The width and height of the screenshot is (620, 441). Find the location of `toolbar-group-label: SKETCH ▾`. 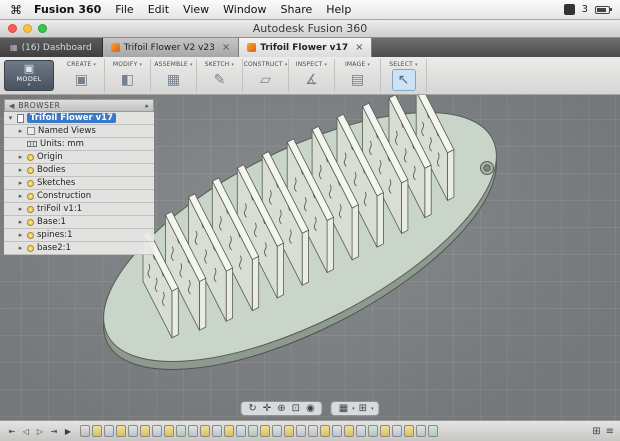

toolbar-group-label: SKETCH ▾ is located at coordinates (219, 64).